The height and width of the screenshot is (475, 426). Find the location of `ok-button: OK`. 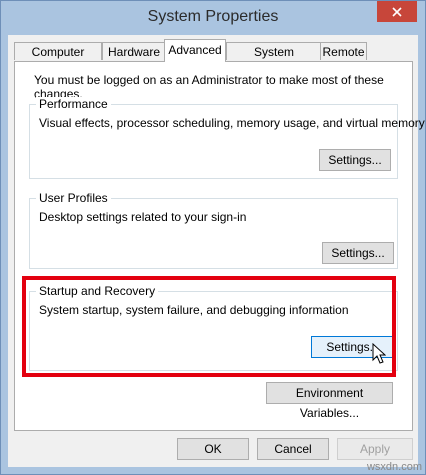

ok-button: OK is located at coordinates (213, 449).